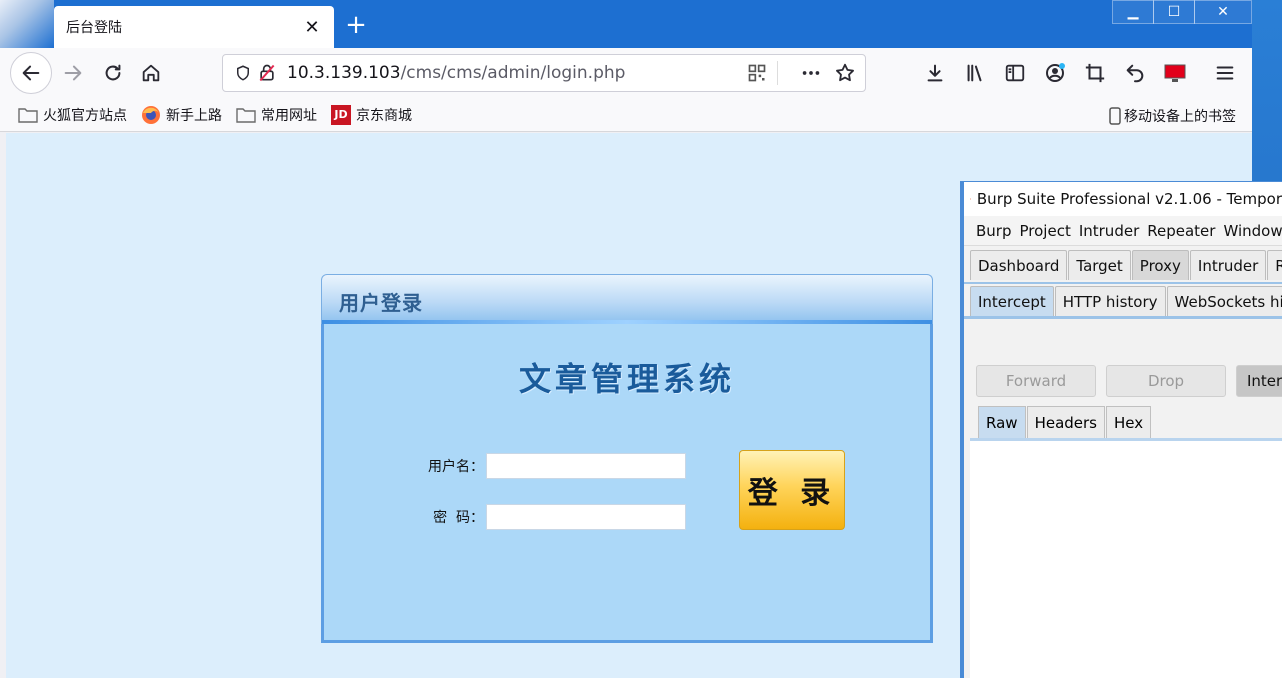 The image size is (1282, 678). Describe the element at coordinates (586, 466) in the screenshot. I see `username-input` at that location.